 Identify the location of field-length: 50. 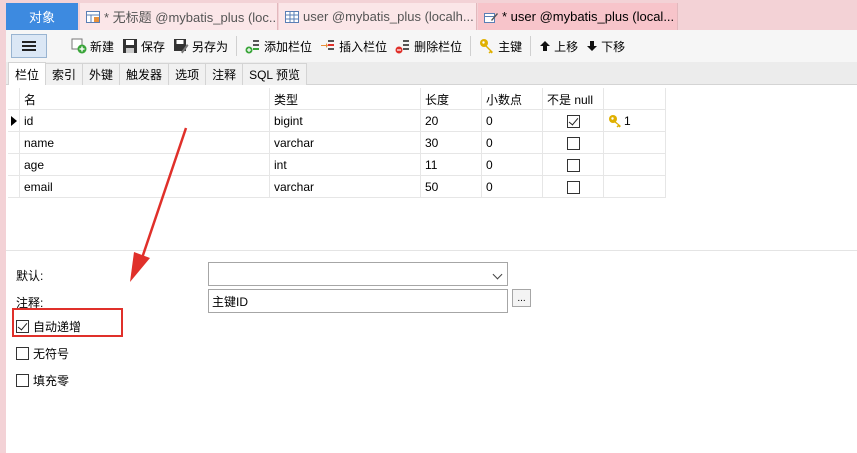
(451, 187).